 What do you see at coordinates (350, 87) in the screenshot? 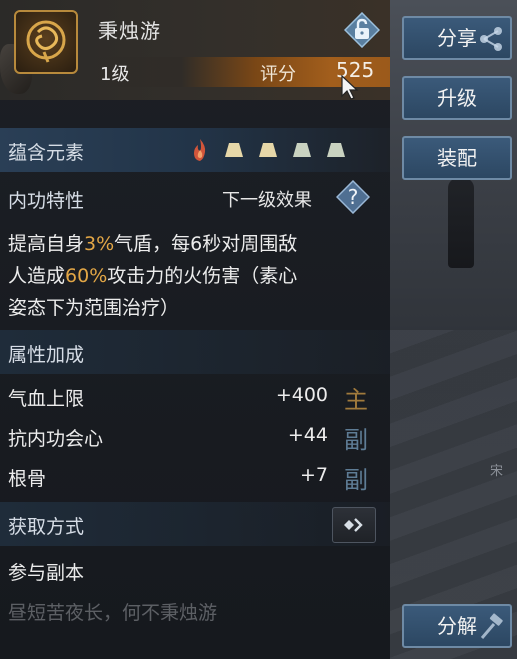
I see `mouse-cursor-icon` at bounding box center [350, 87].